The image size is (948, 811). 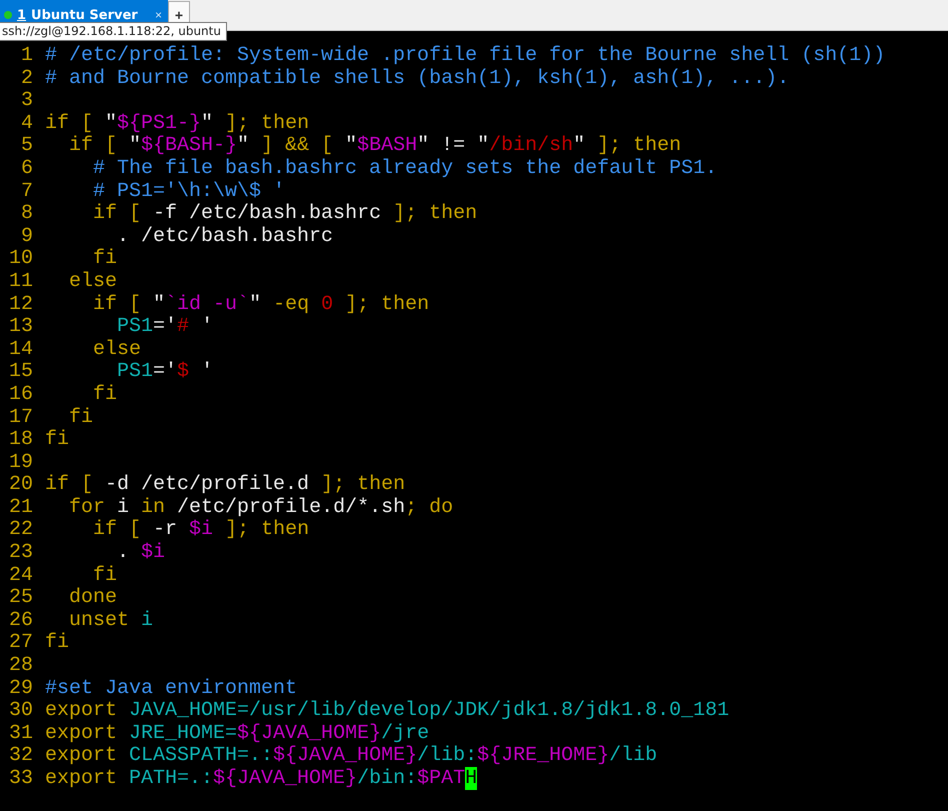 What do you see at coordinates (285, 214) in the screenshot?
I see `code-line: if [ -f /etc/bash.bashrc ]; then` at bounding box center [285, 214].